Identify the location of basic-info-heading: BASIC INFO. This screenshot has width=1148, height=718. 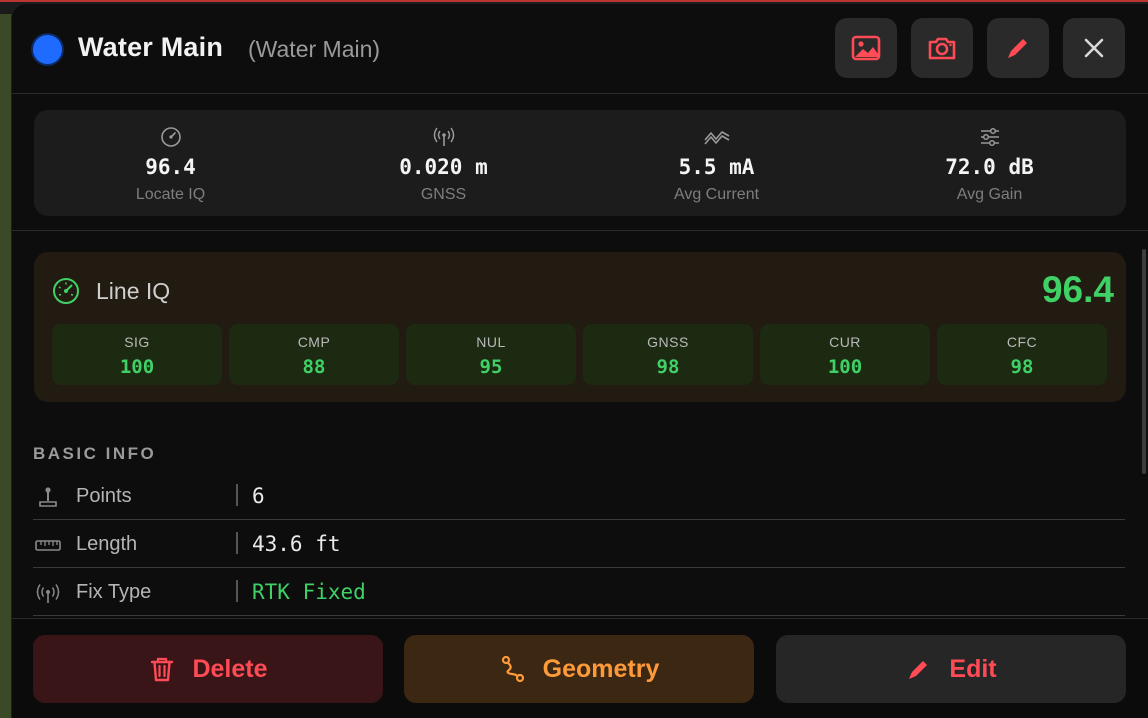
(95, 453).